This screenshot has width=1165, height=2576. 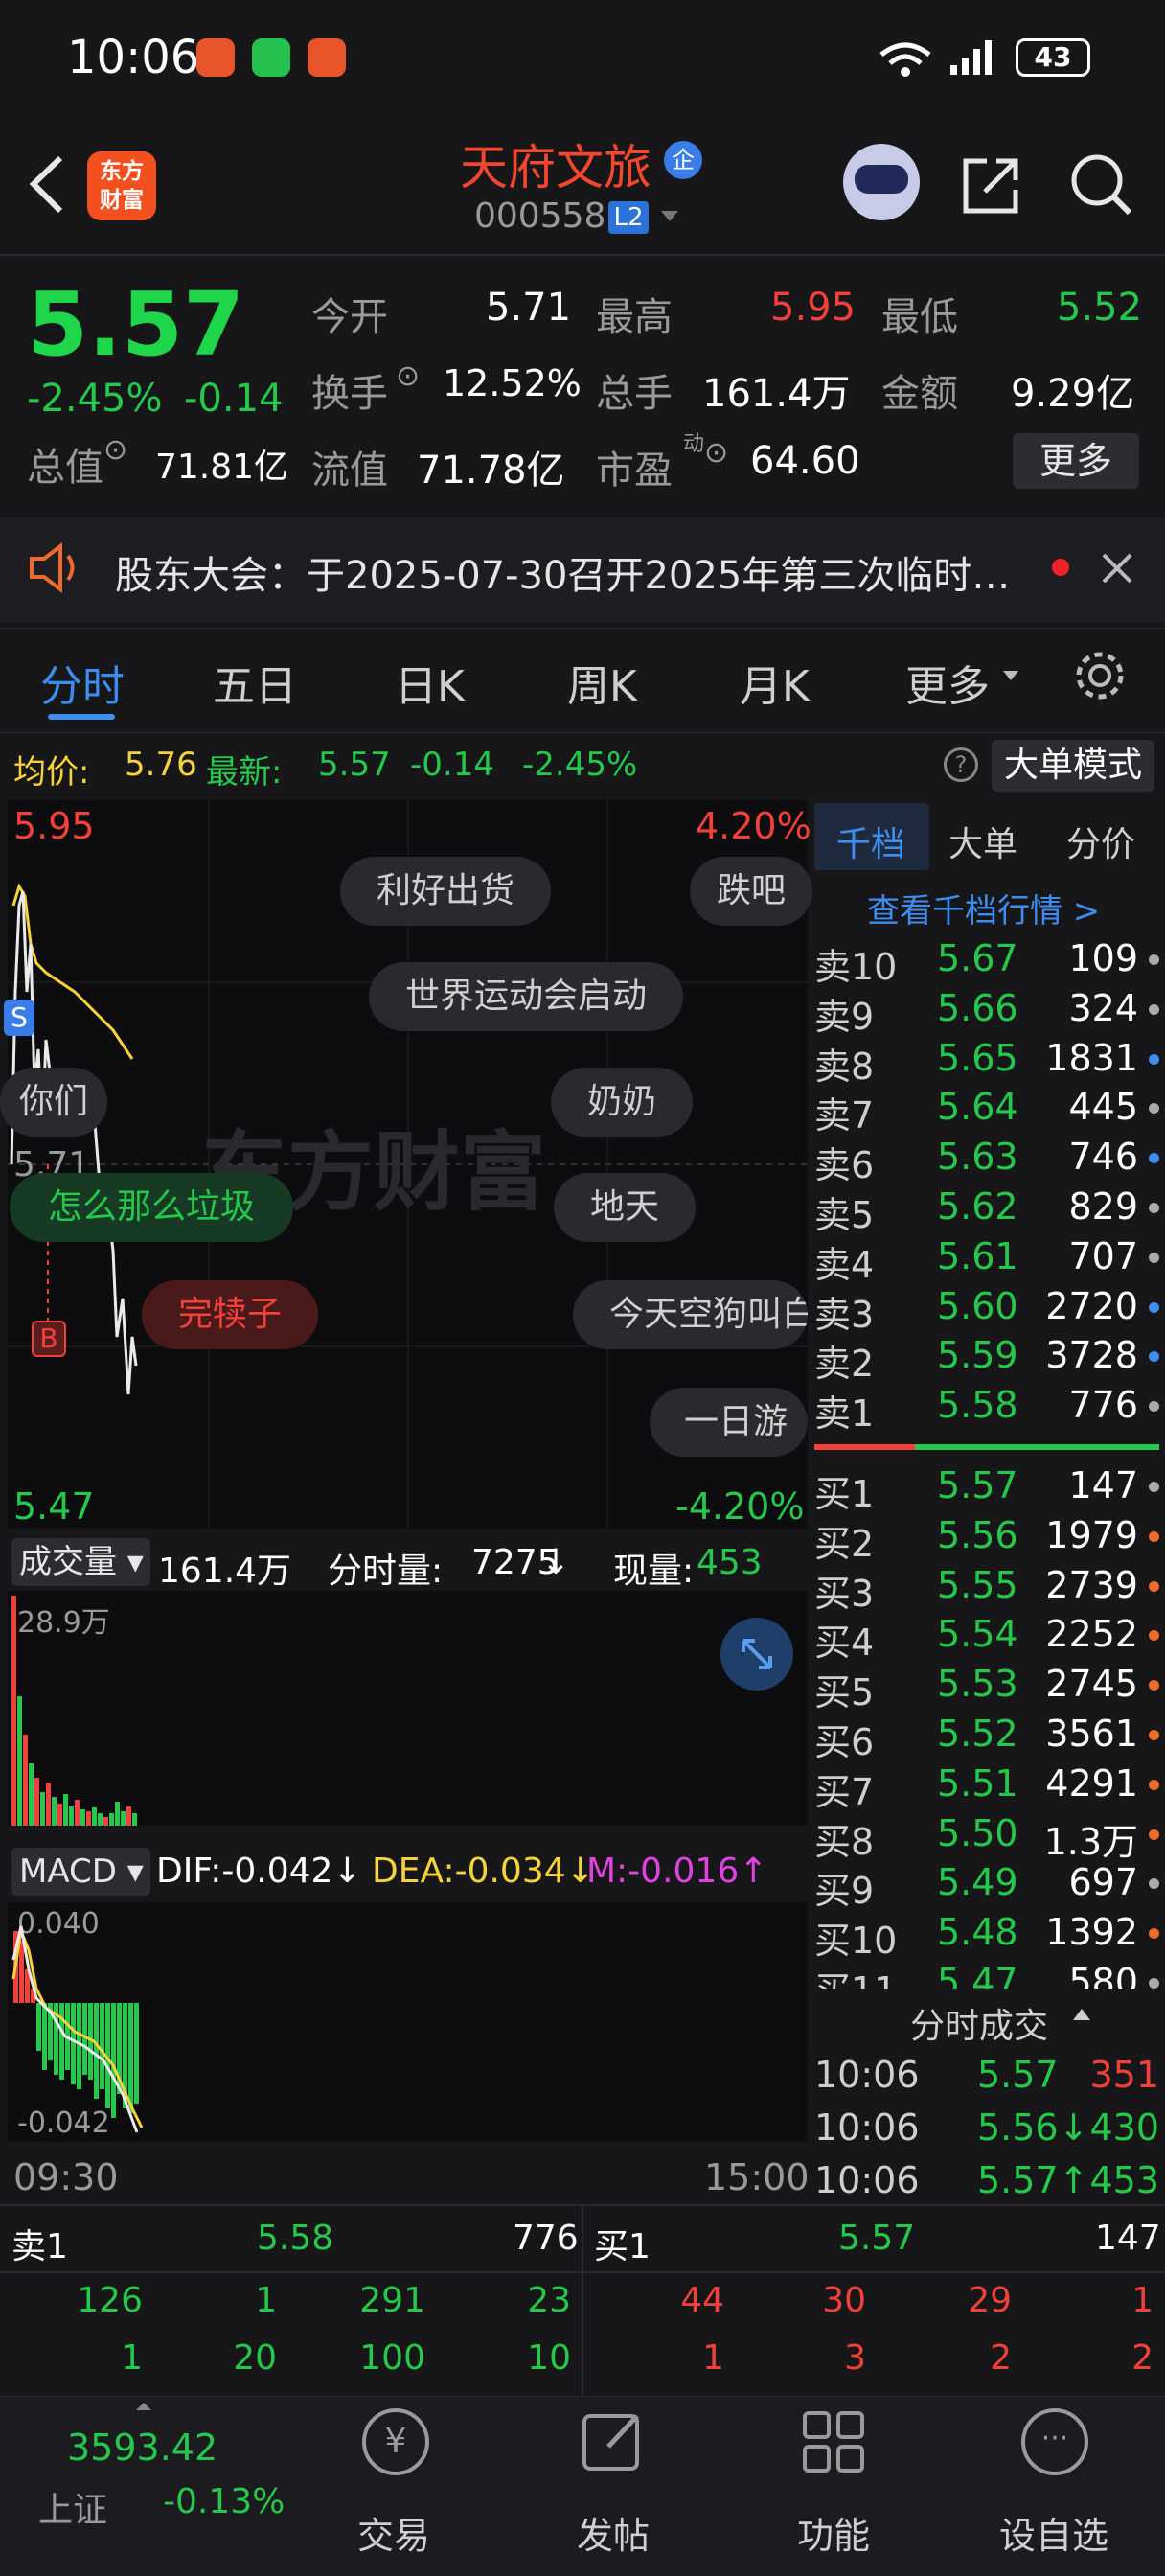 I want to click on macd-indicator-select: MACD ▾, so click(x=81, y=1872).